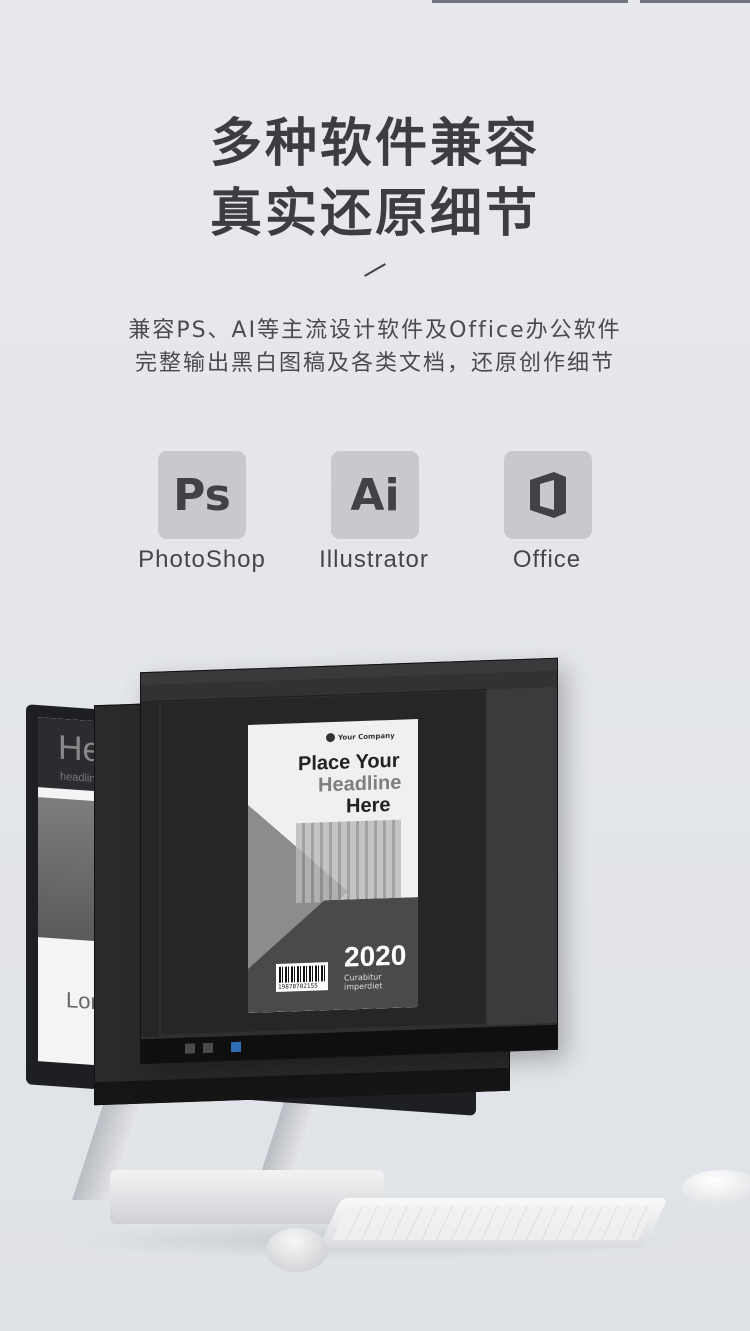 The width and height of the screenshot is (750, 1331). What do you see at coordinates (375, 330) in the screenshot?
I see `description-line-1: 兼容PS、AI等主流设计软件及Office办公软件` at bounding box center [375, 330].